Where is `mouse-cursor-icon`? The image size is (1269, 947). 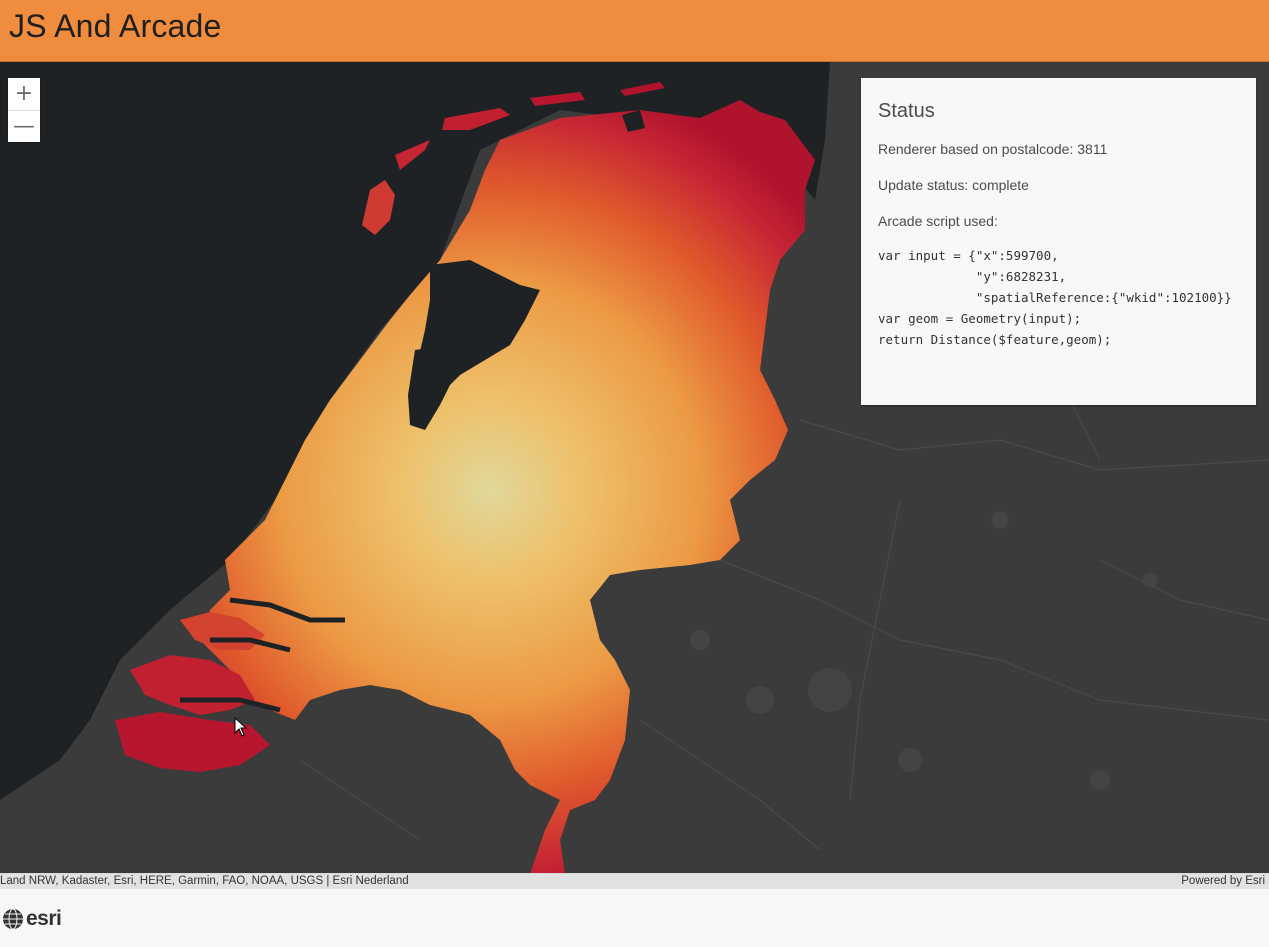
mouse-cursor-icon is located at coordinates (241, 727).